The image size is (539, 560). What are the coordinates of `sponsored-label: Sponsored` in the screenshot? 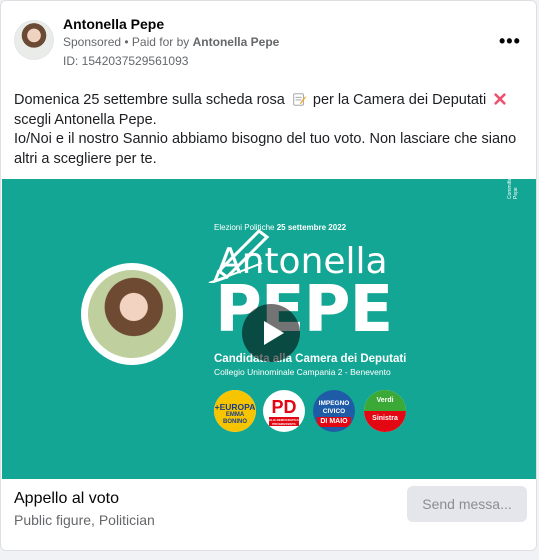 It's located at (92, 42).